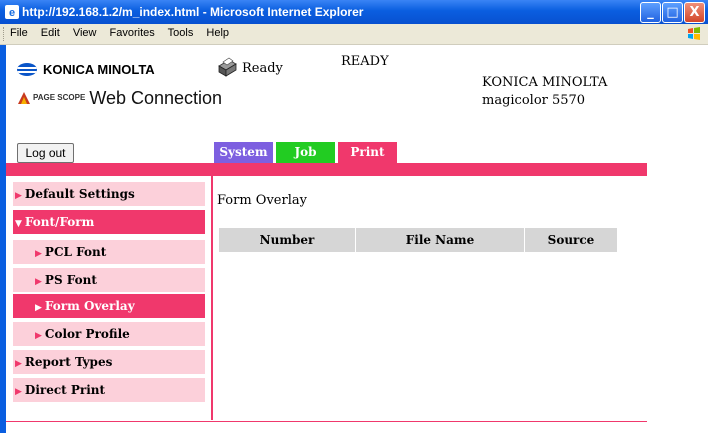  What do you see at coordinates (212, 298) in the screenshot?
I see `sidebar-divider` at bounding box center [212, 298].